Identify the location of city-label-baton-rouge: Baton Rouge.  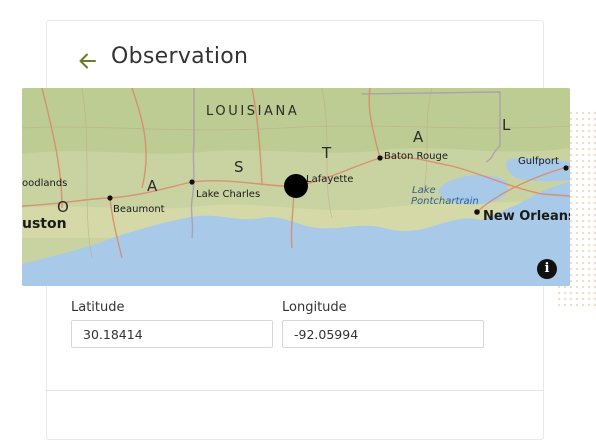
(416, 156).